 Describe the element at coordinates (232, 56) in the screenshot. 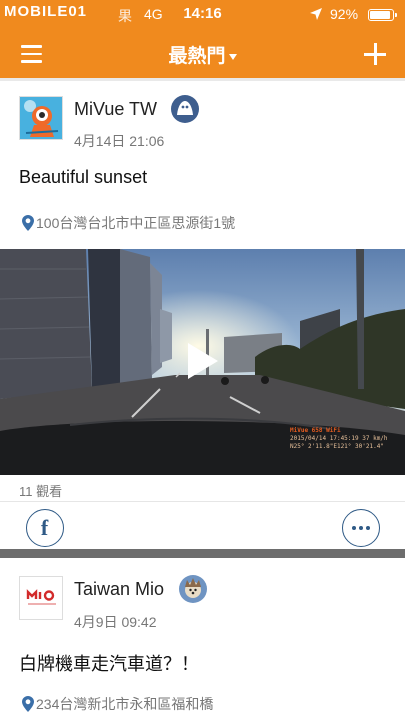

I see `caret-down-icon` at that location.